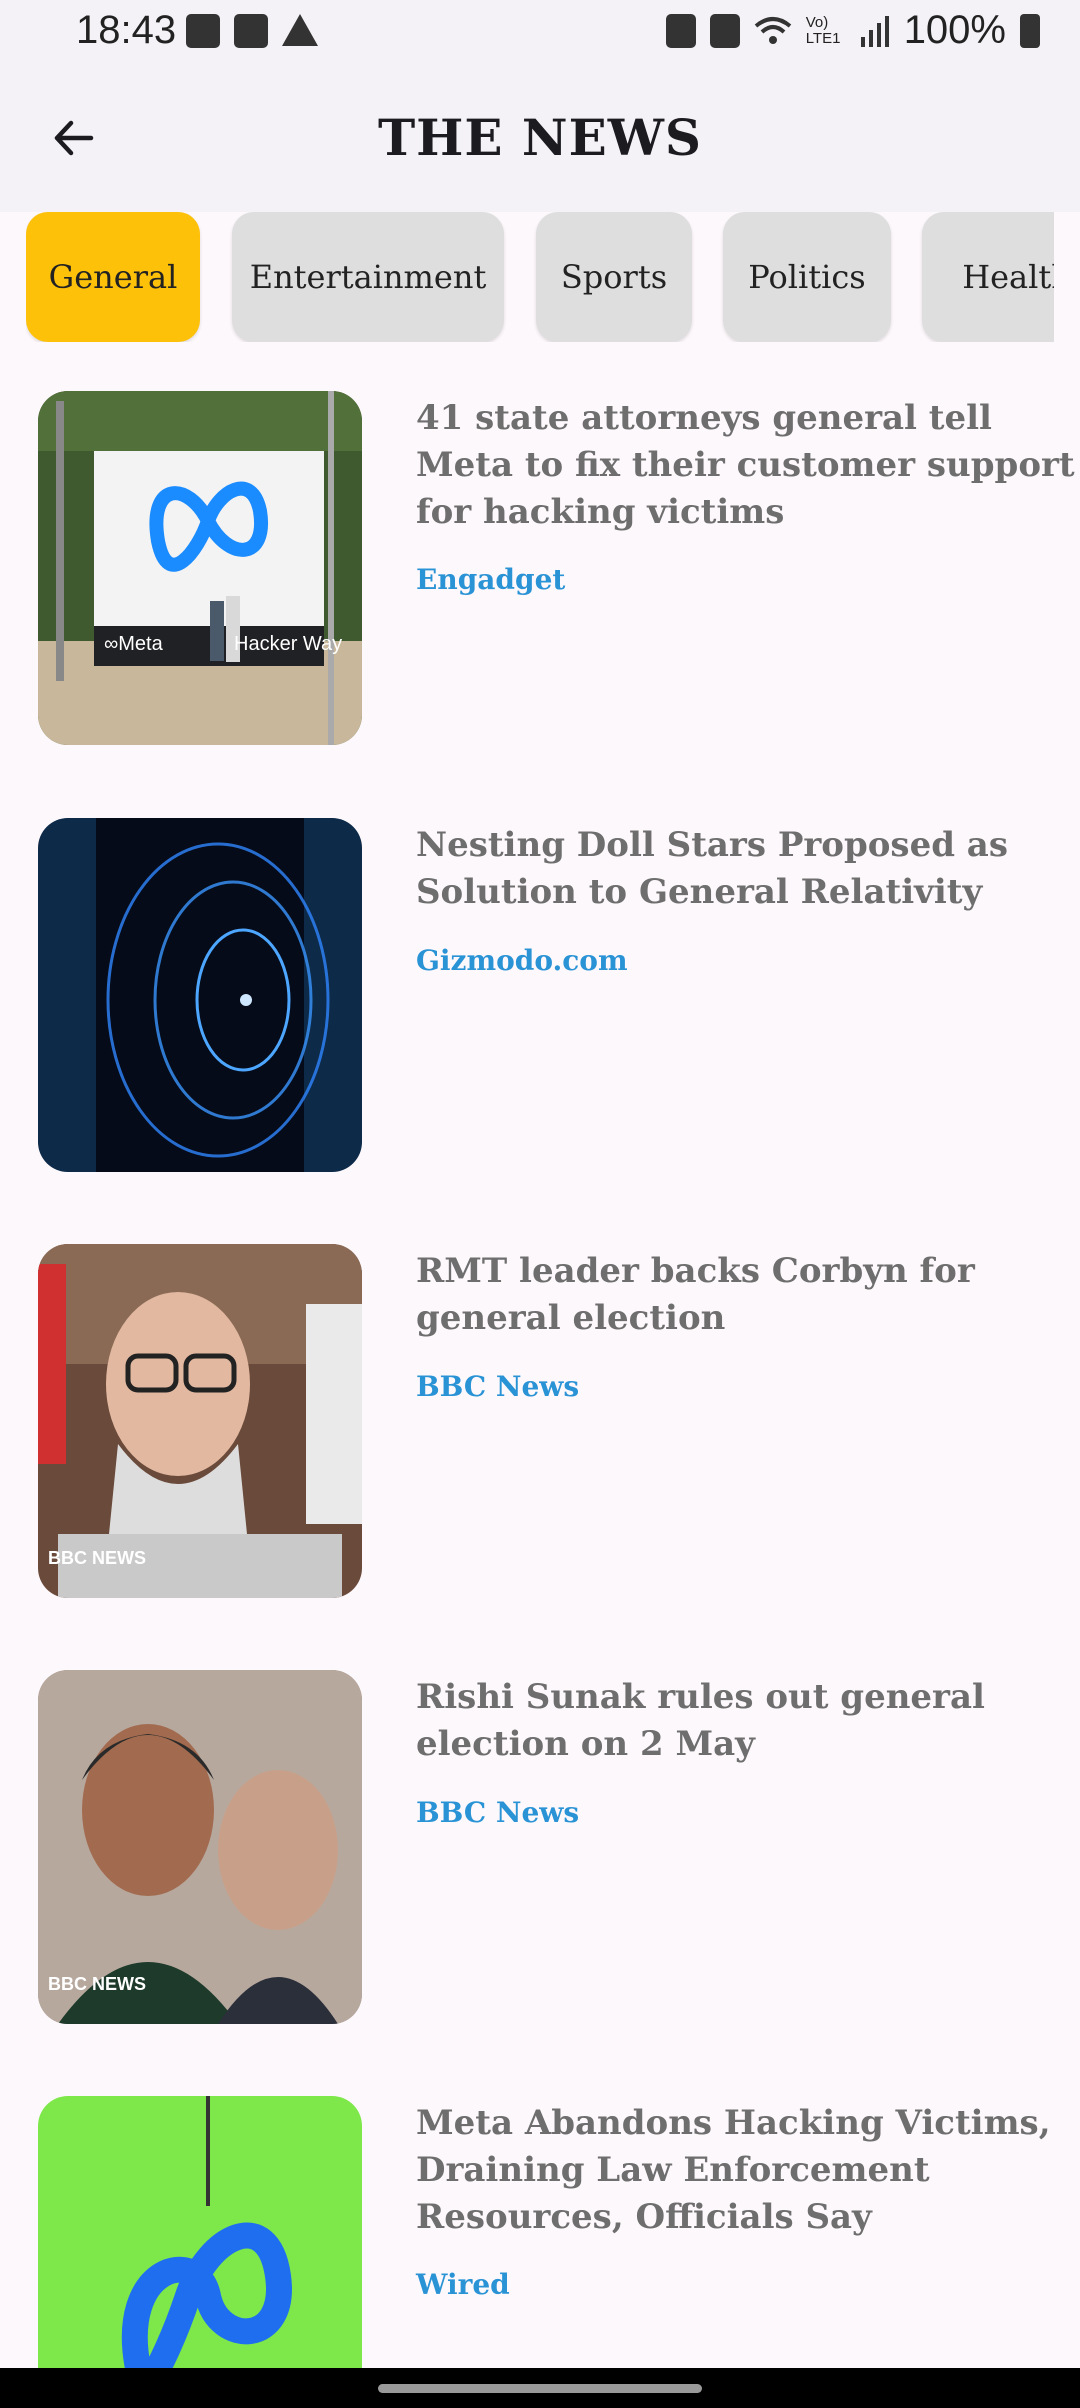 This screenshot has height=2408, width=1080. I want to click on battery-percent: 100%, so click(954, 30).